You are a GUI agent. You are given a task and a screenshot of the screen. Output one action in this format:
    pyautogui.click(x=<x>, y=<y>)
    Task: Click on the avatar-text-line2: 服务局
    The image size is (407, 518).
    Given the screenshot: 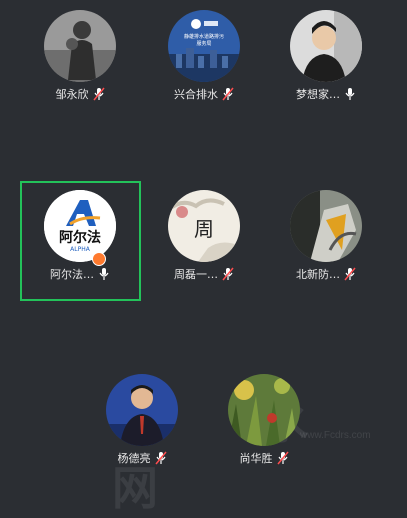 What is the action you would take?
    pyautogui.click(x=203, y=43)
    